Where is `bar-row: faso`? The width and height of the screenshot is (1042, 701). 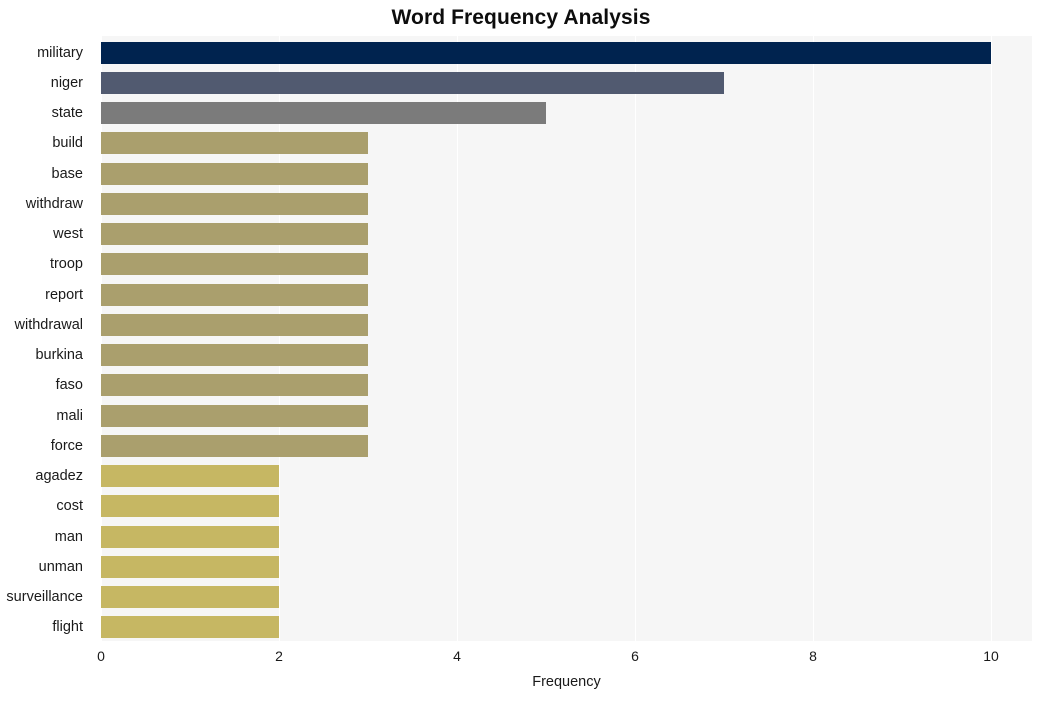
bar-row: faso is located at coordinates (544, 385).